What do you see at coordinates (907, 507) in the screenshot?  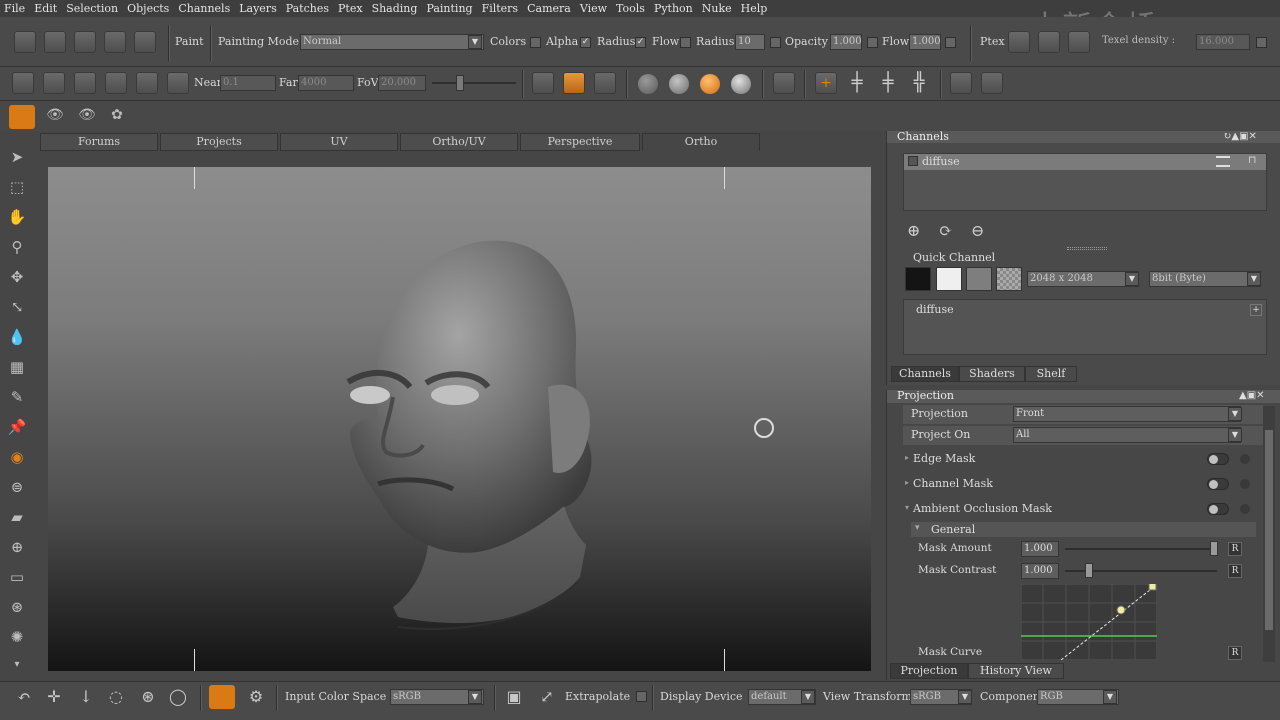 I see `collapse-arrow-icon: ▾` at bounding box center [907, 507].